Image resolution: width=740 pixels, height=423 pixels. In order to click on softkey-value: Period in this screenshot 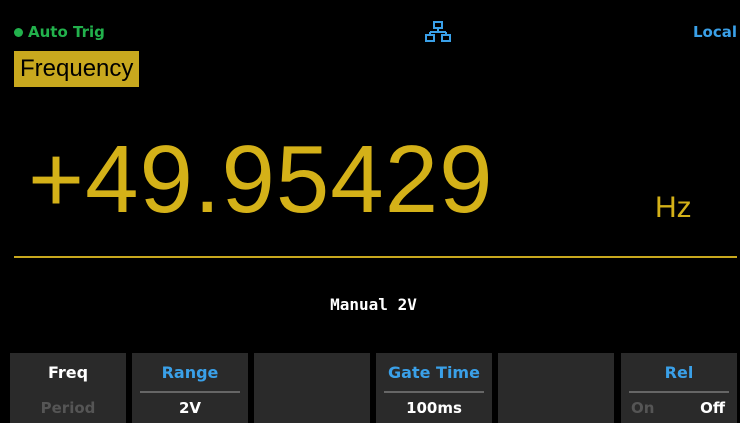, I will do `click(68, 408)`.